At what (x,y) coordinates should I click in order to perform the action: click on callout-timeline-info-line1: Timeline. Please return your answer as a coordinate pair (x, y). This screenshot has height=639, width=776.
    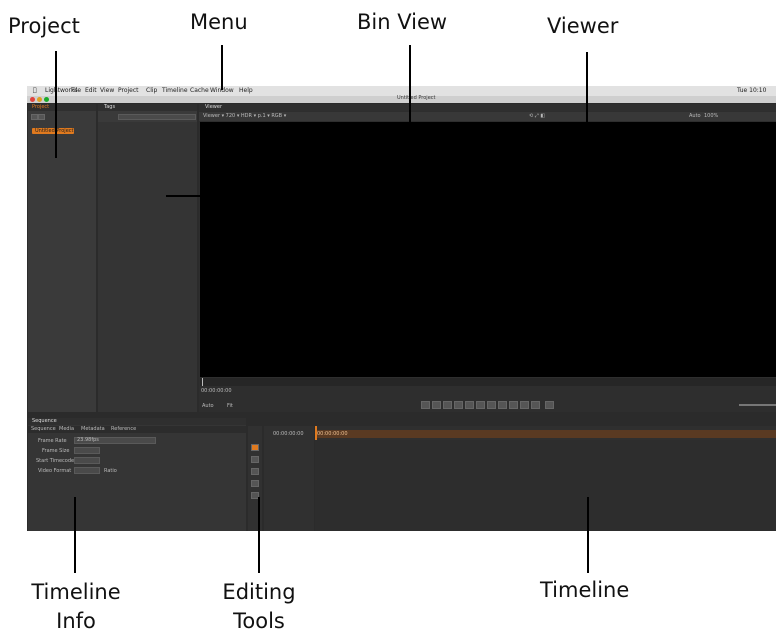
    Looking at the image, I should click on (76, 592).